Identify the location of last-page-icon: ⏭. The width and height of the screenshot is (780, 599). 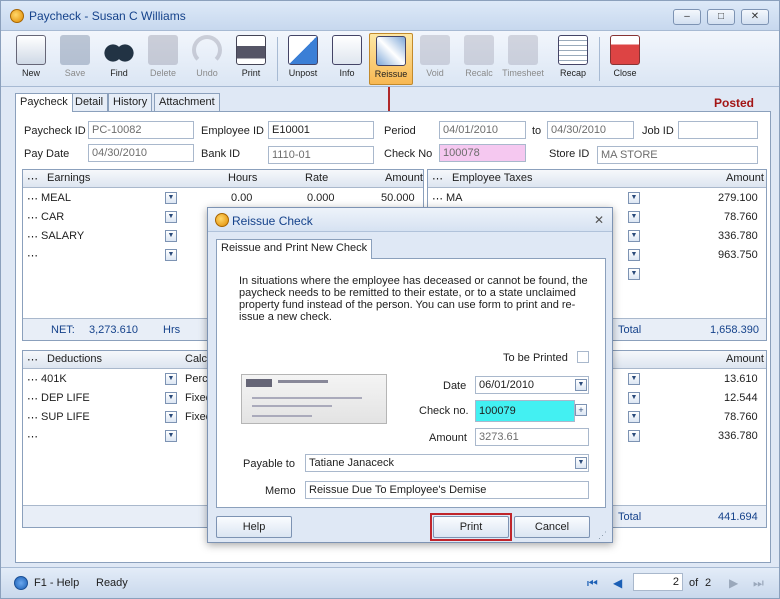
(758, 583).